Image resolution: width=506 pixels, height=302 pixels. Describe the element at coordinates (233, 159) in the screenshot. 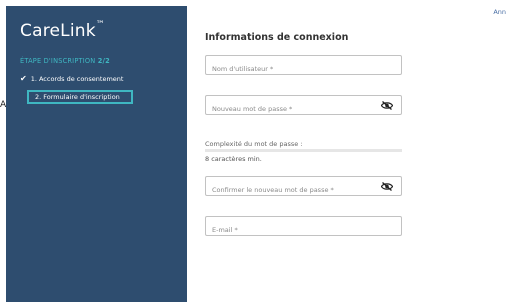

I see `password-min-length: 8 caractères min.` at that location.